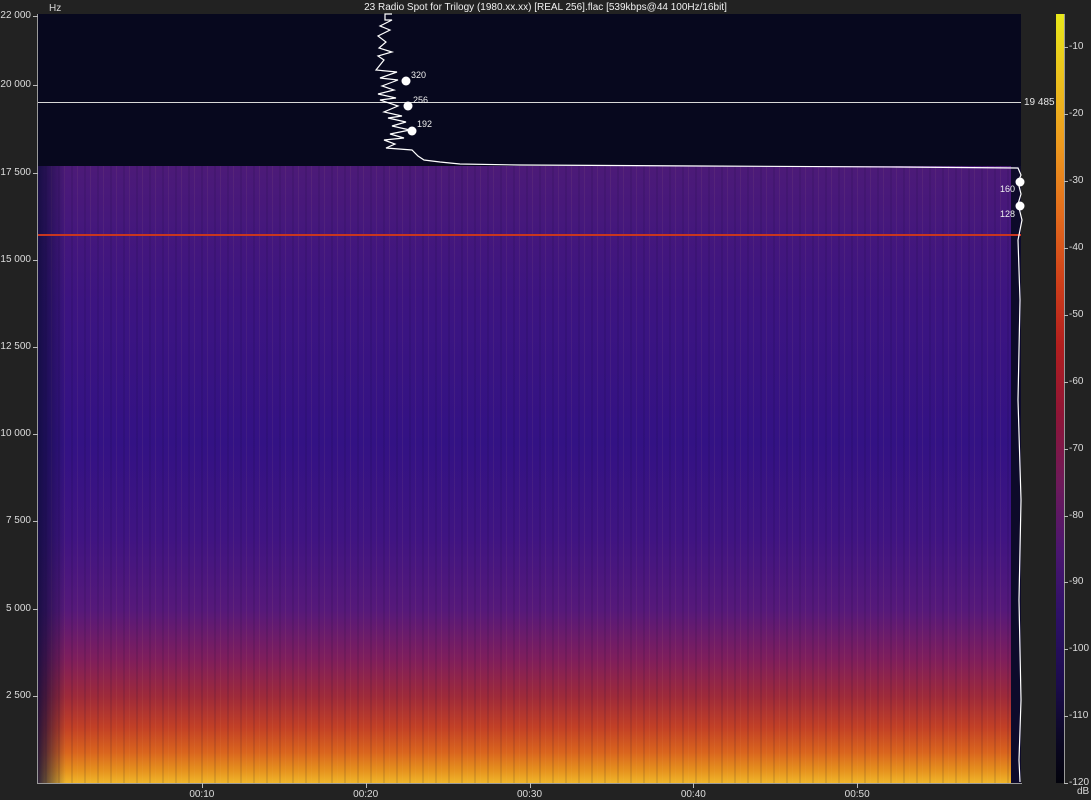 The height and width of the screenshot is (800, 1091). I want to click on colorbar-tick-label: -70, so click(1076, 448).